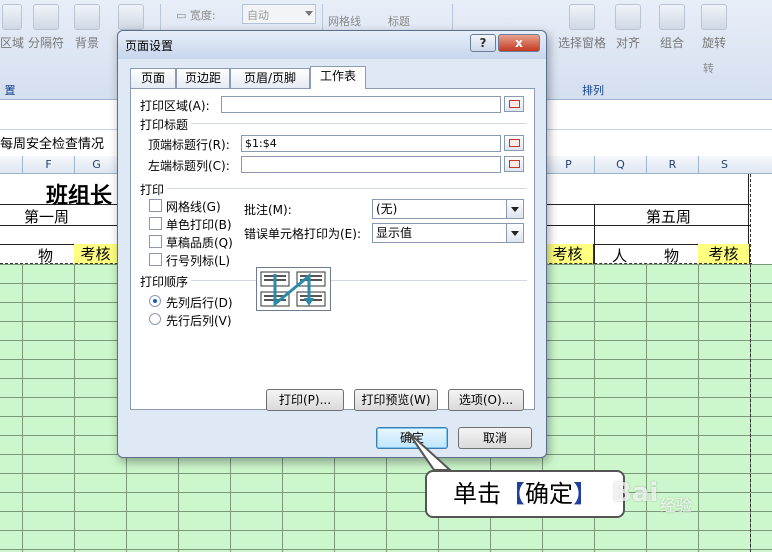 Image resolution: width=772 pixels, height=552 pixels. I want to click on comments-select: (无), so click(448, 209).